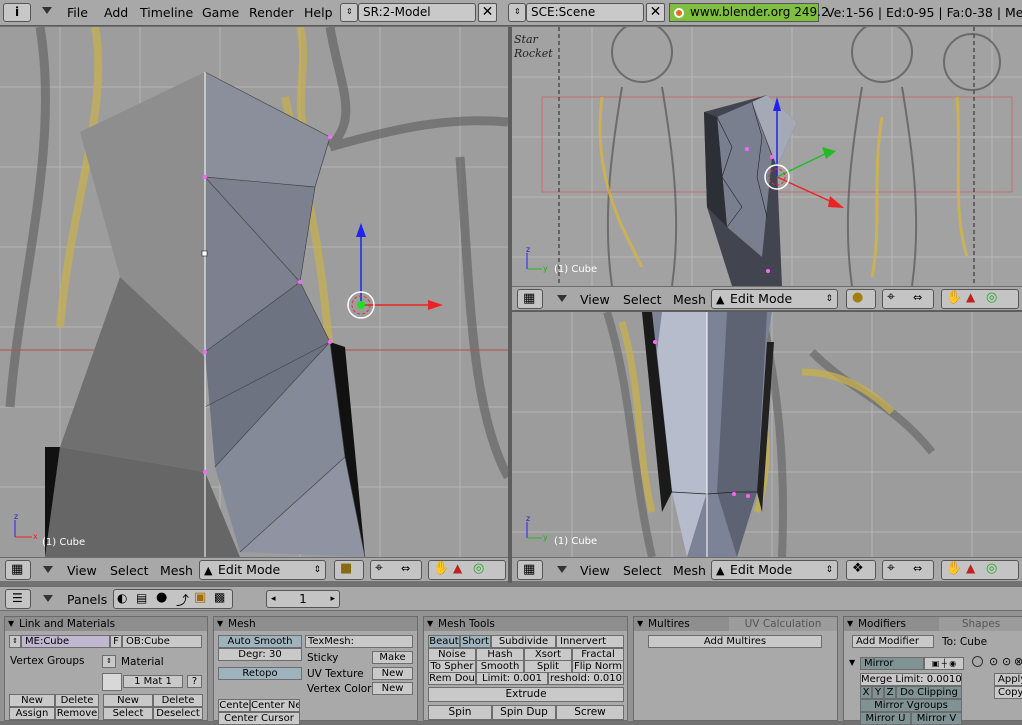 This screenshot has width=1022, height=725. I want to click on subdivide-button: Subdivide, so click(523, 641).